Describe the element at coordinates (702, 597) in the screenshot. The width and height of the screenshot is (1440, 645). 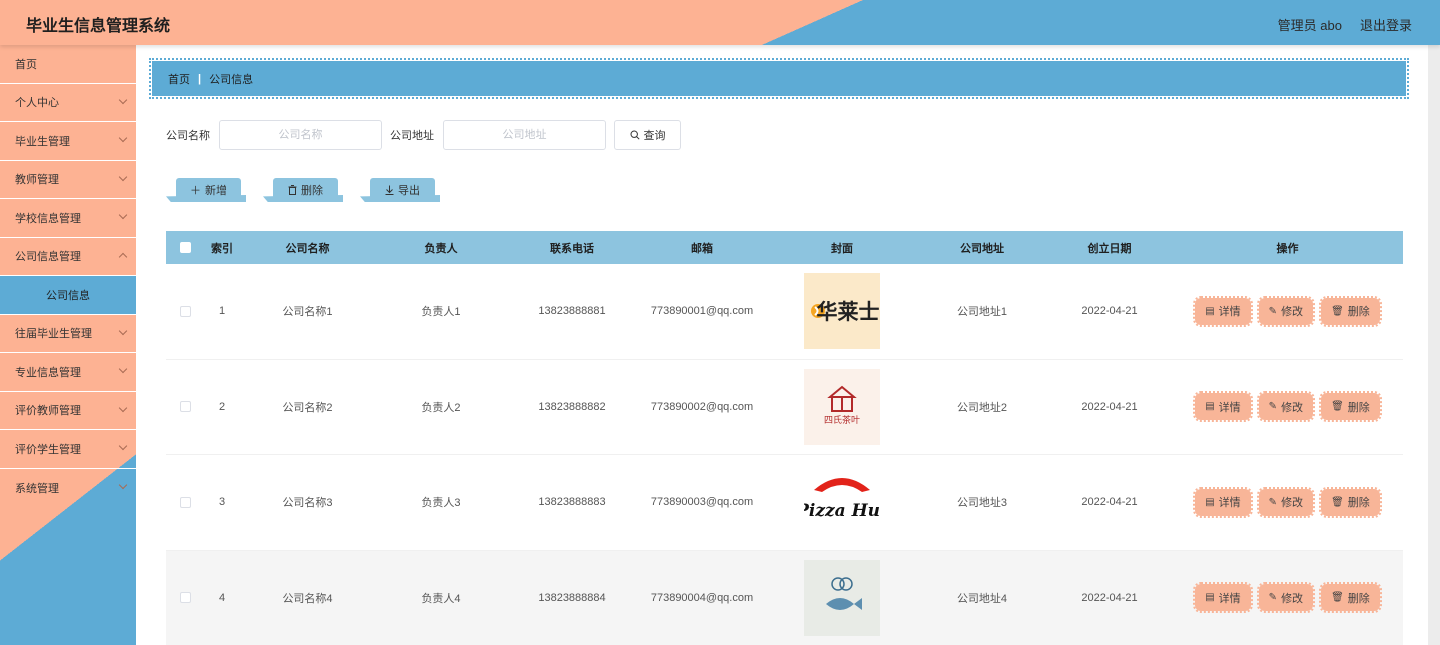
I see `email-cell: 773890004@qq.com` at that location.